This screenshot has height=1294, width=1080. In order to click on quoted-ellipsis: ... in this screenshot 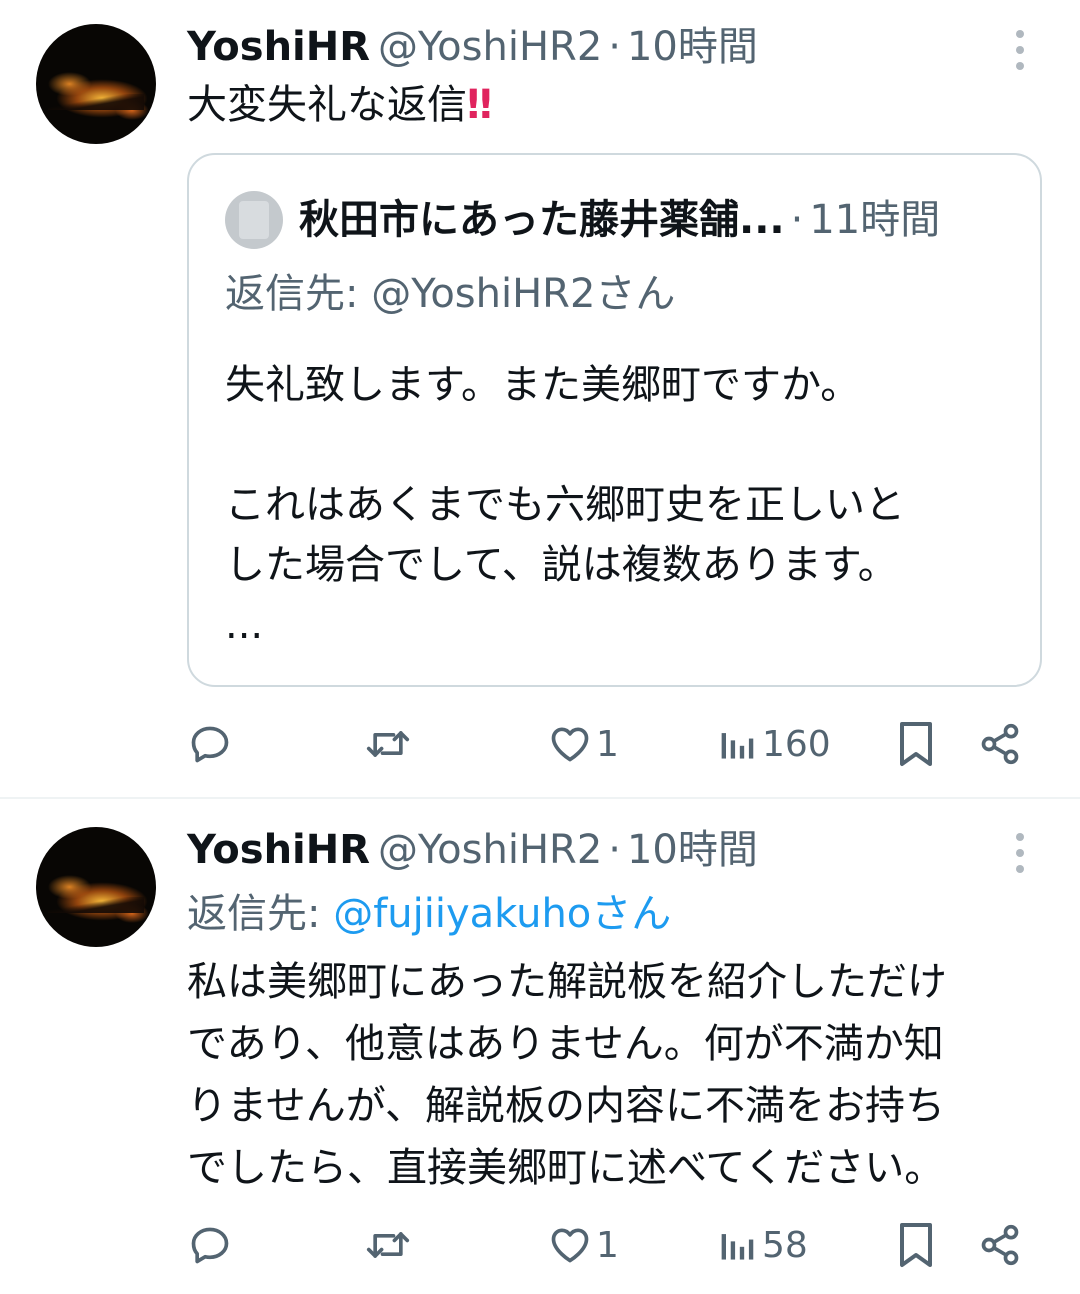, I will do `click(244, 625)`.